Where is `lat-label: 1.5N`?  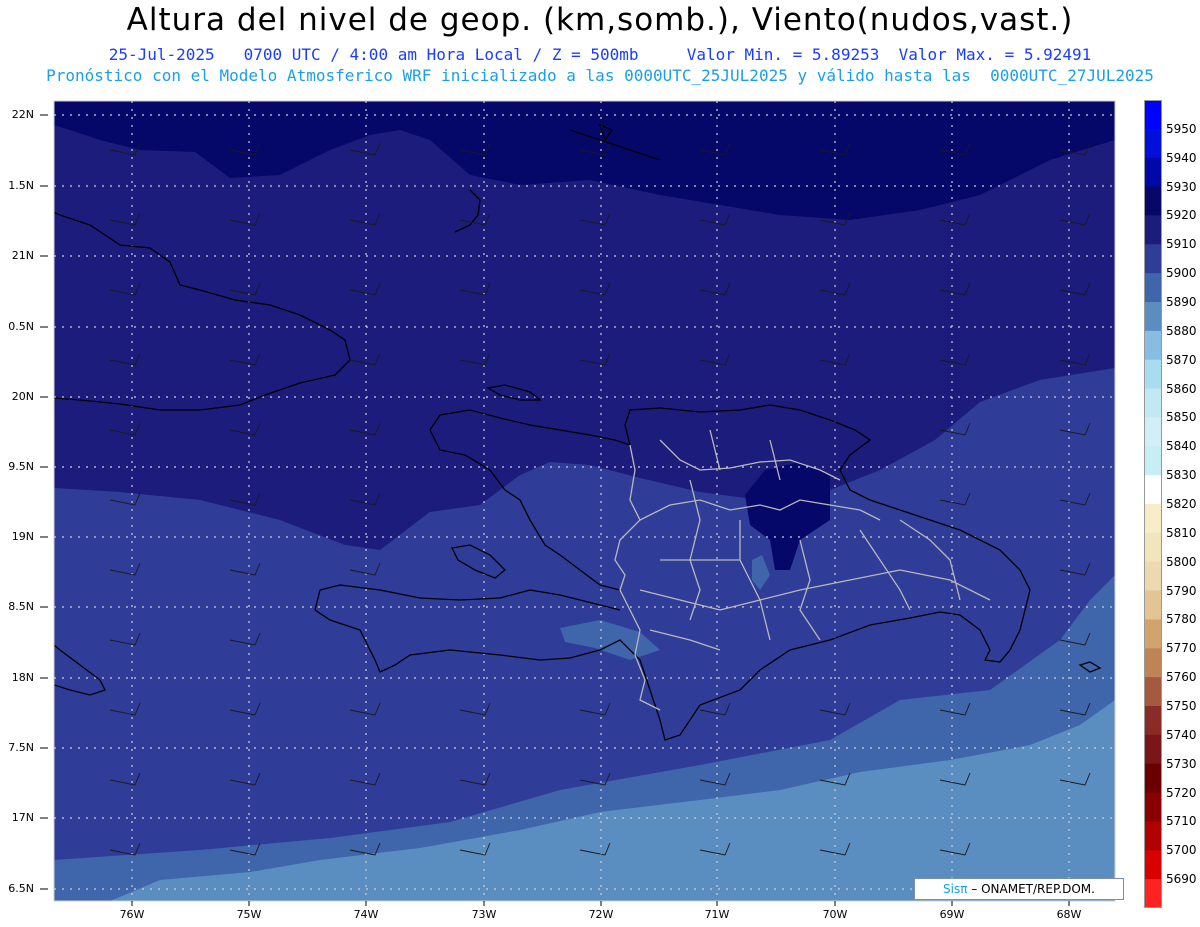
lat-label: 1.5N is located at coordinates (21, 185).